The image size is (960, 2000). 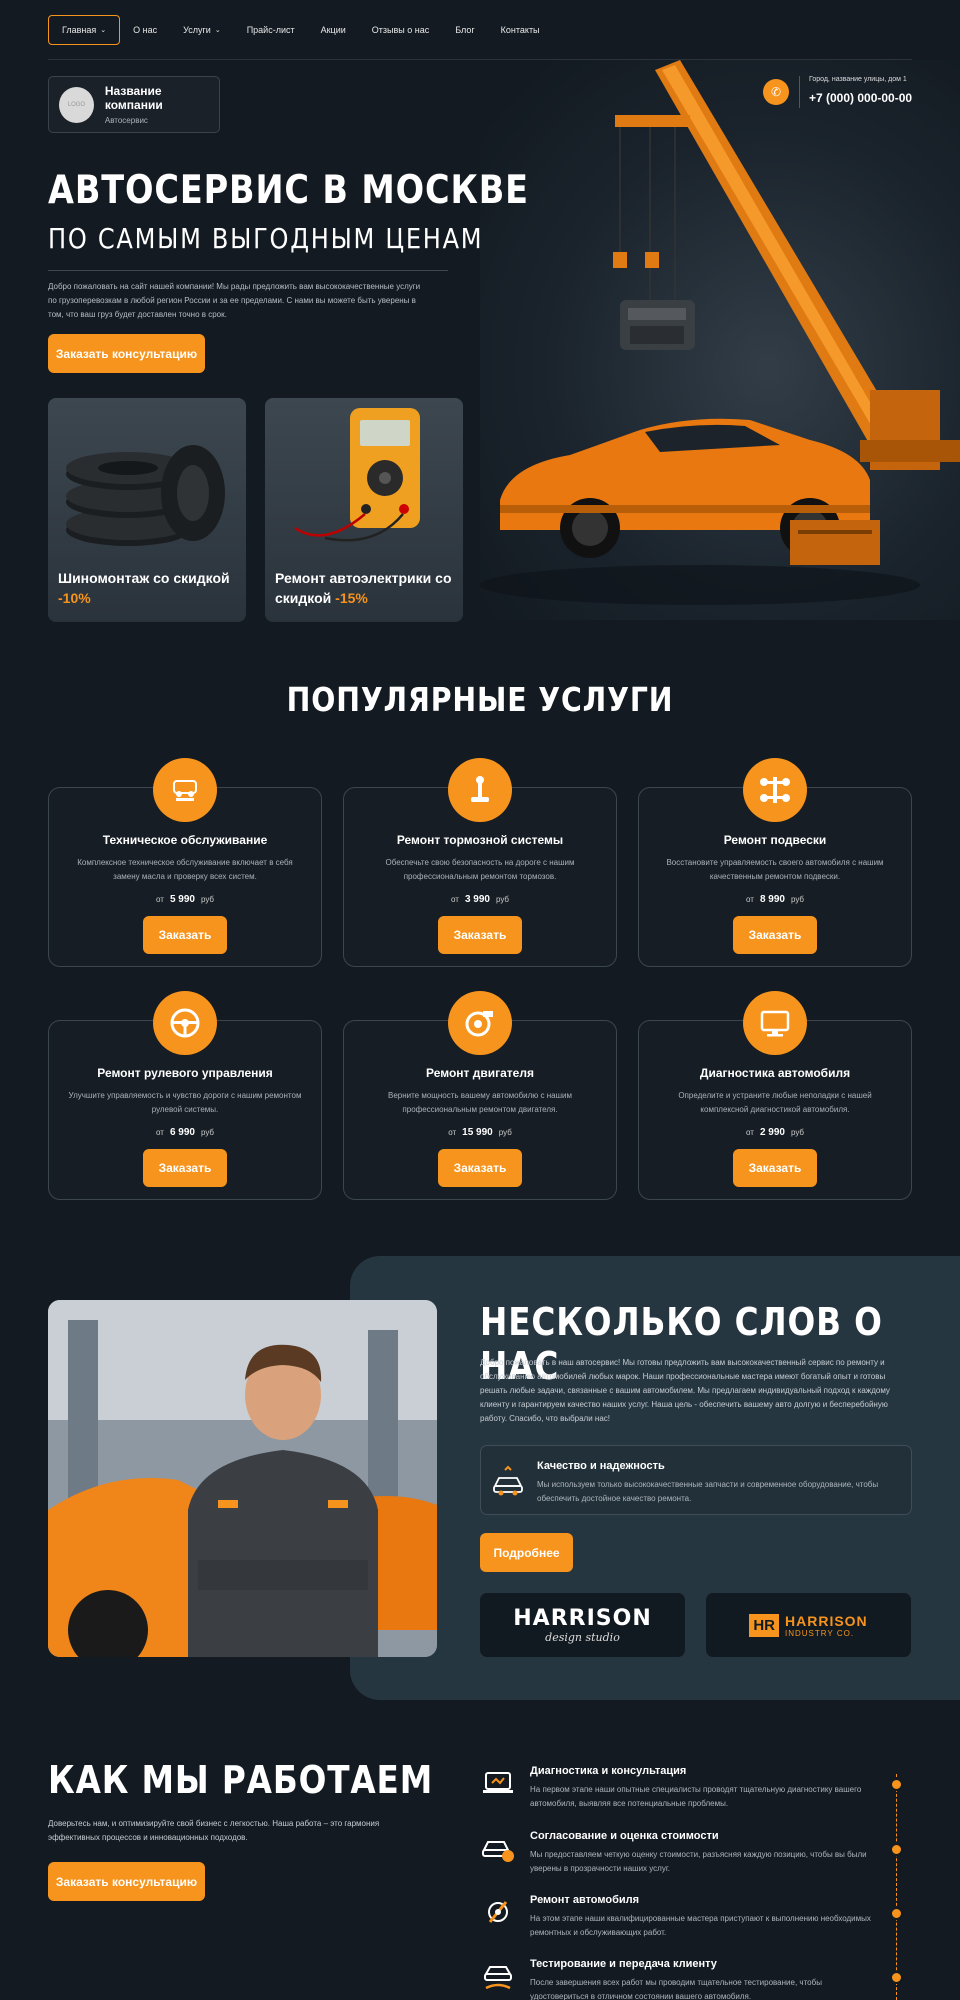 What do you see at coordinates (526, 1552) in the screenshot?
I see `more-button: Подробнее` at bounding box center [526, 1552].